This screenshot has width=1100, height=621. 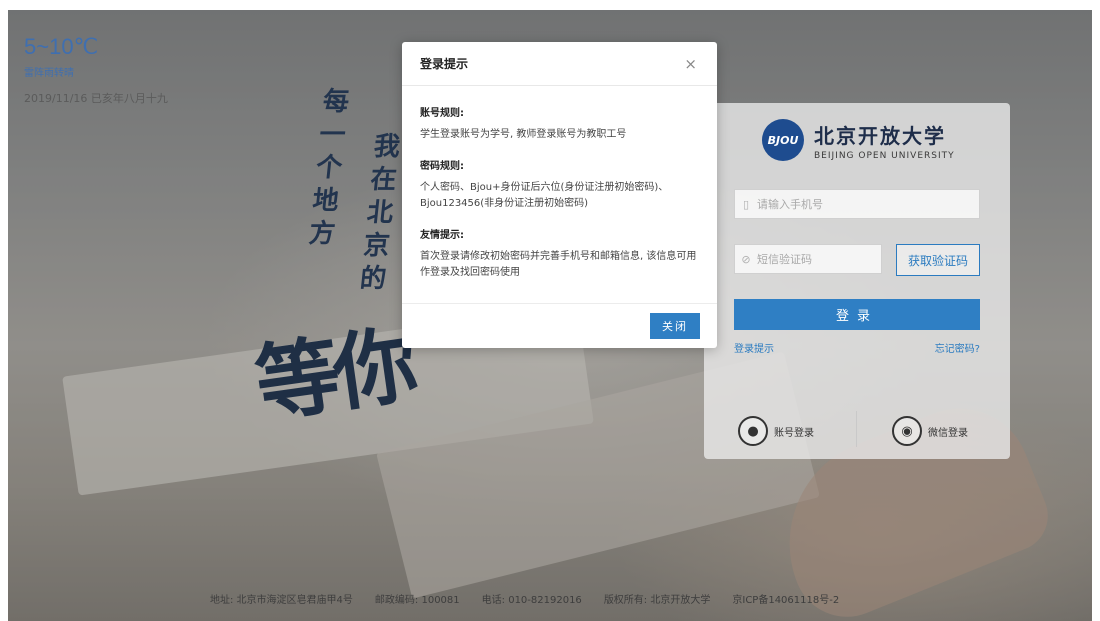 What do you see at coordinates (326, 201) in the screenshot?
I see `calligraphy-char: 地` at bounding box center [326, 201].